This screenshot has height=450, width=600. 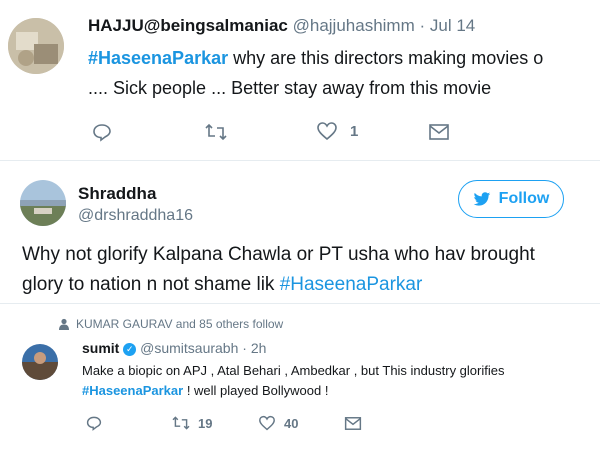 What do you see at coordinates (135, 216) in the screenshot?
I see `tweet2-handle: @drshraddha16` at bounding box center [135, 216].